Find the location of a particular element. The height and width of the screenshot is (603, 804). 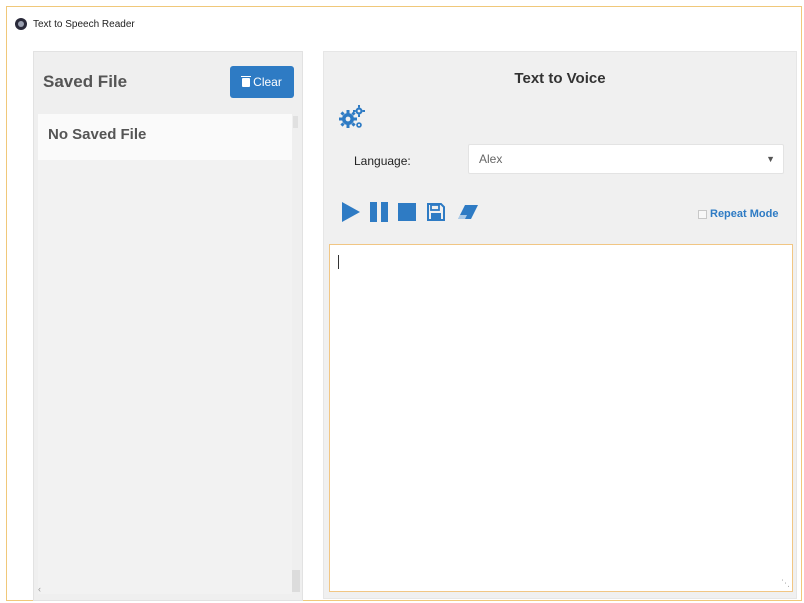

scrollbar-up-handle is located at coordinates (295, 122).